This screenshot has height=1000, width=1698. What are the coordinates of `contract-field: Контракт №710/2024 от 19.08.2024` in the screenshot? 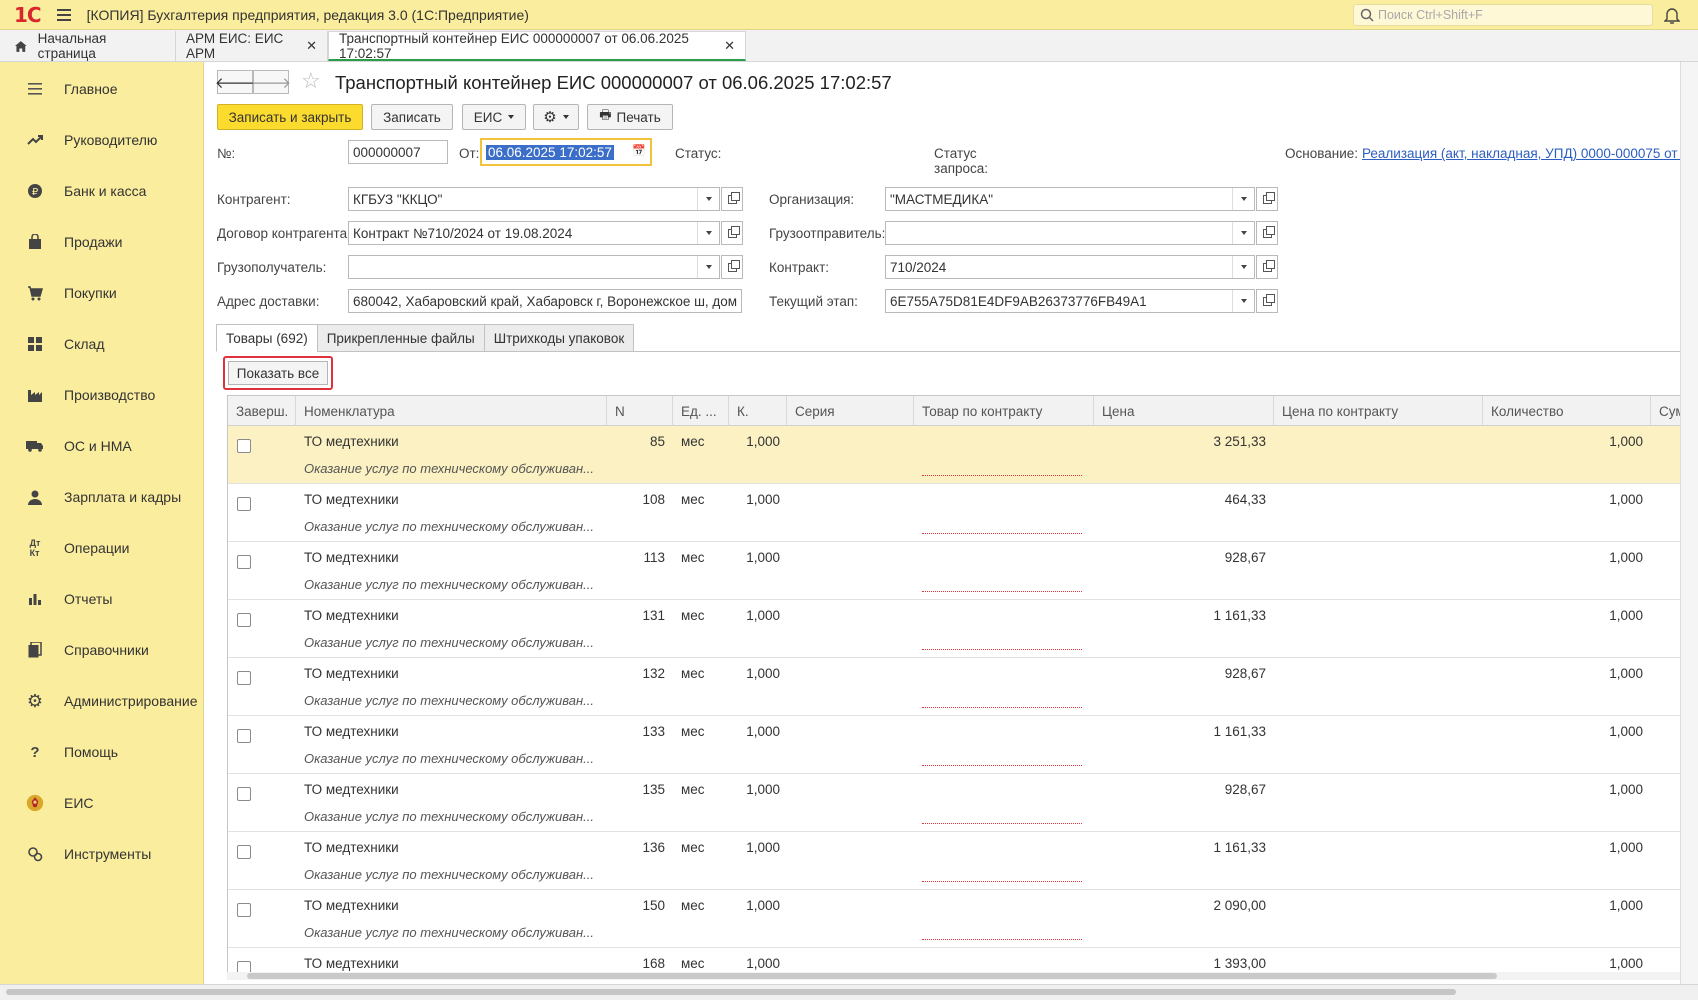 It's located at (534, 233).